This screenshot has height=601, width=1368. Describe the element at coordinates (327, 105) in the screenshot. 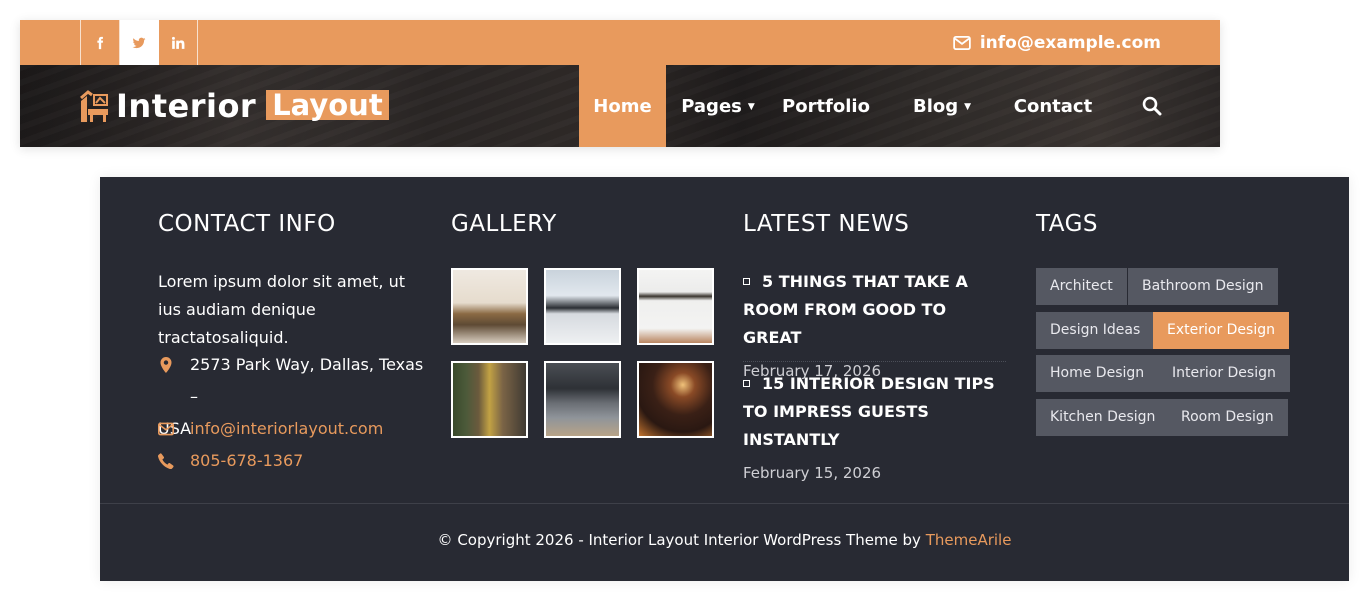

I see `logo-highlight: Layout` at that location.